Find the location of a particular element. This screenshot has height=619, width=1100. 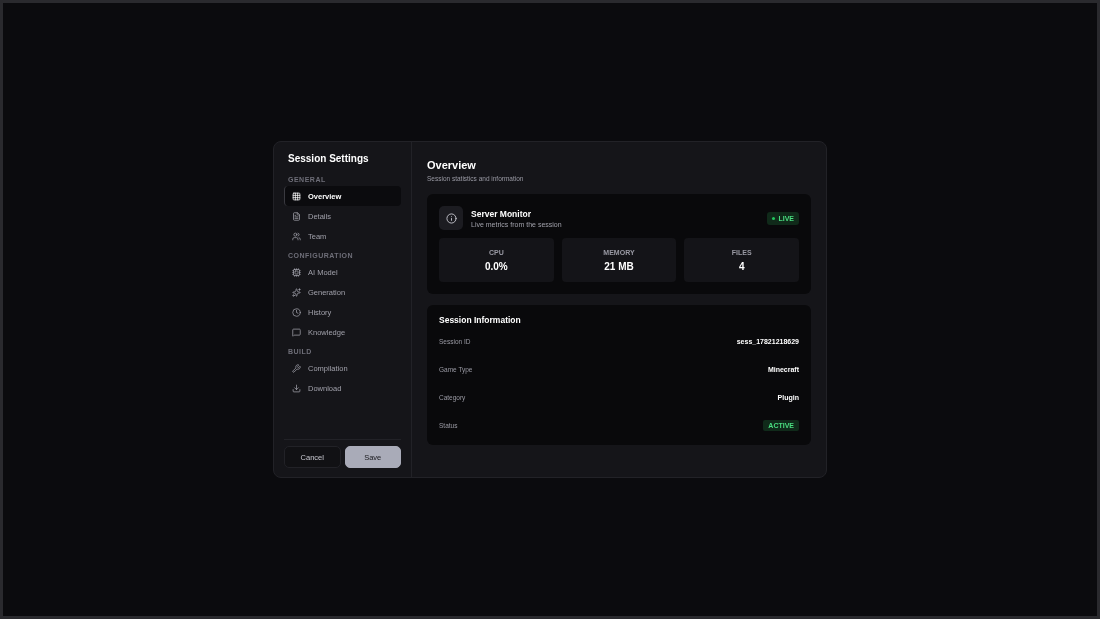

card-title: Server Monitor is located at coordinates (501, 213).